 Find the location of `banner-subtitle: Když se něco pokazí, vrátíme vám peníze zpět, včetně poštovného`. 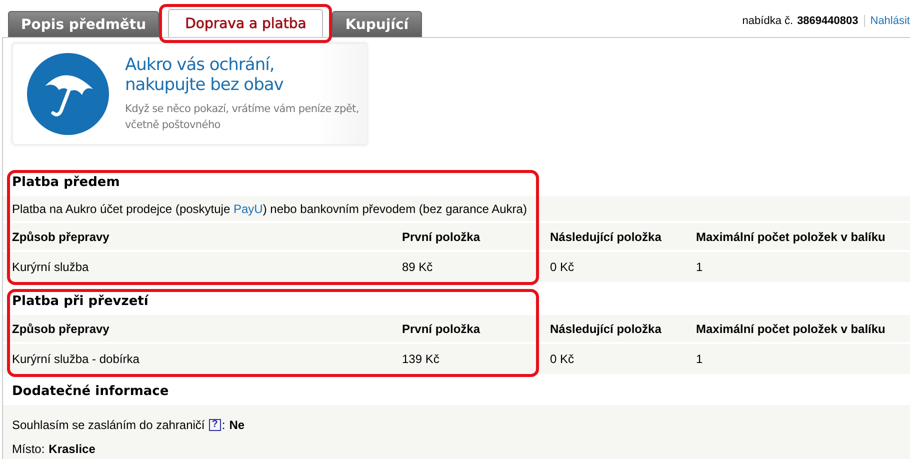

banner-subtitle: Když se něco pokazí, vrátíme vám peníze zpět, včetně poštovného is located at coordinates (242, 117).